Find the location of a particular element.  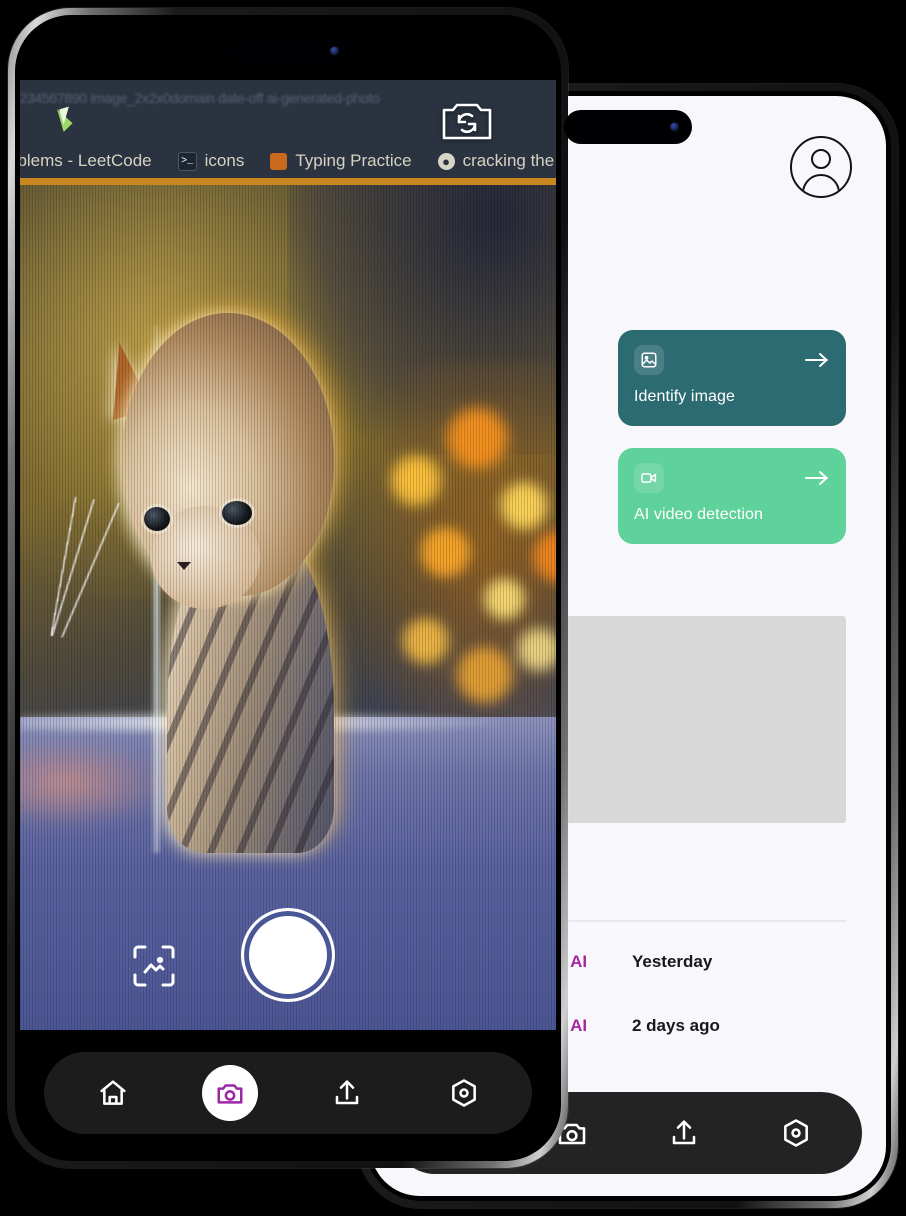

bookmark-label: cracking the co is located at coordinates (509, 160).